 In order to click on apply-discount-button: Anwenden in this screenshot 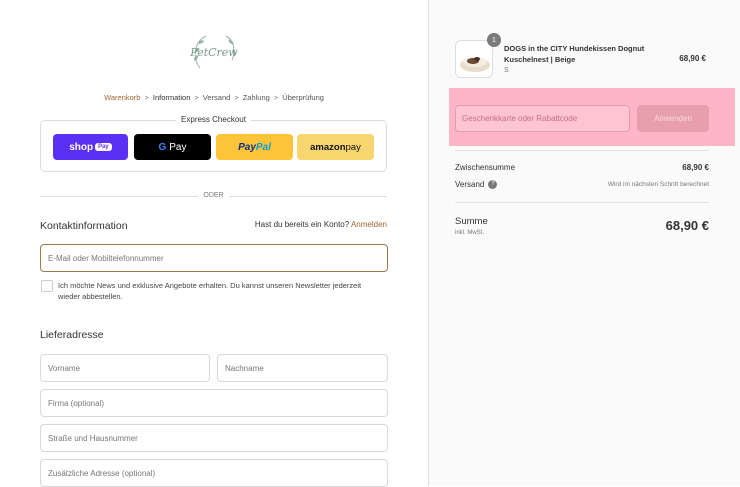, I will do `click(673, 118)`.